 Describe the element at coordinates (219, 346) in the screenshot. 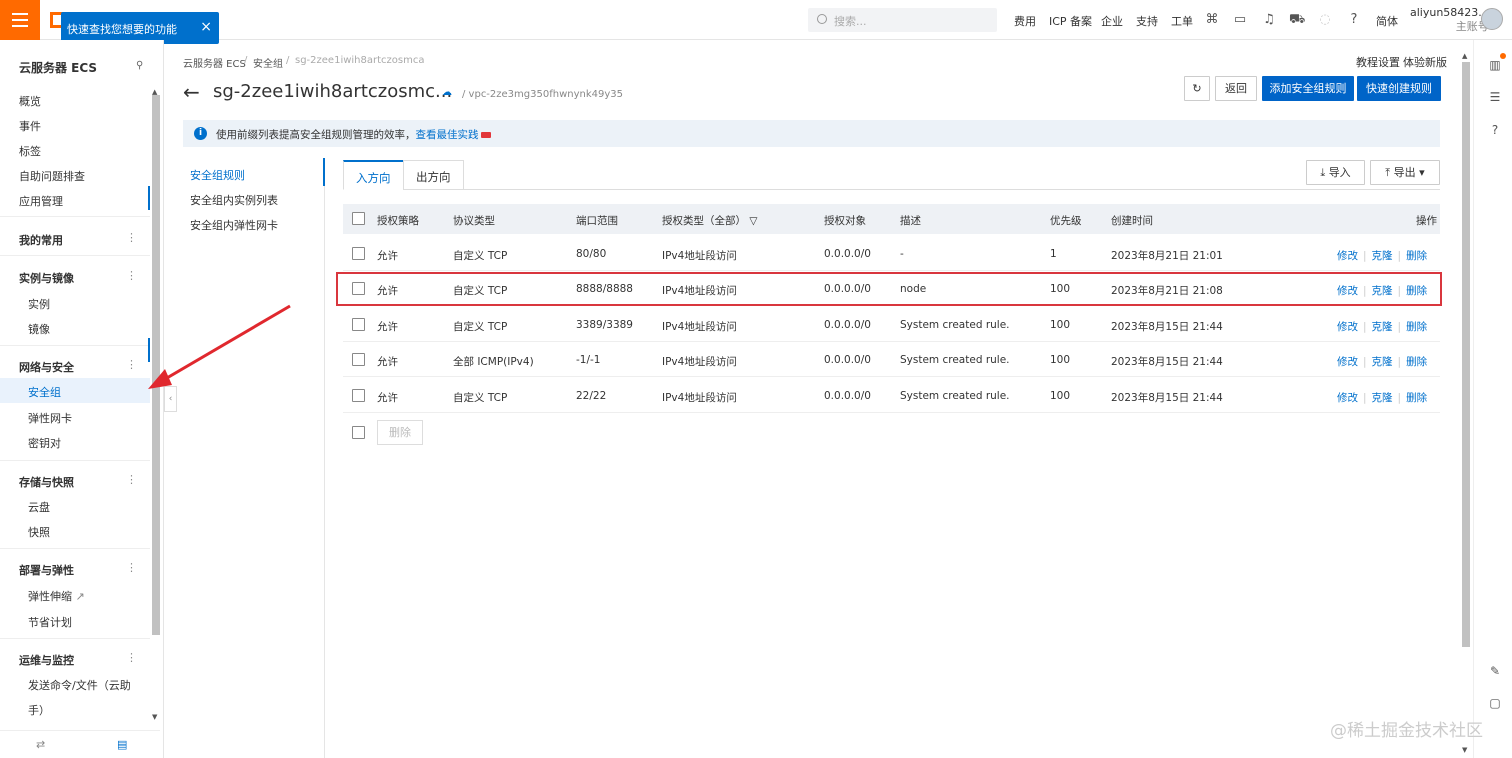

I see `annotation-arrow` at that location.